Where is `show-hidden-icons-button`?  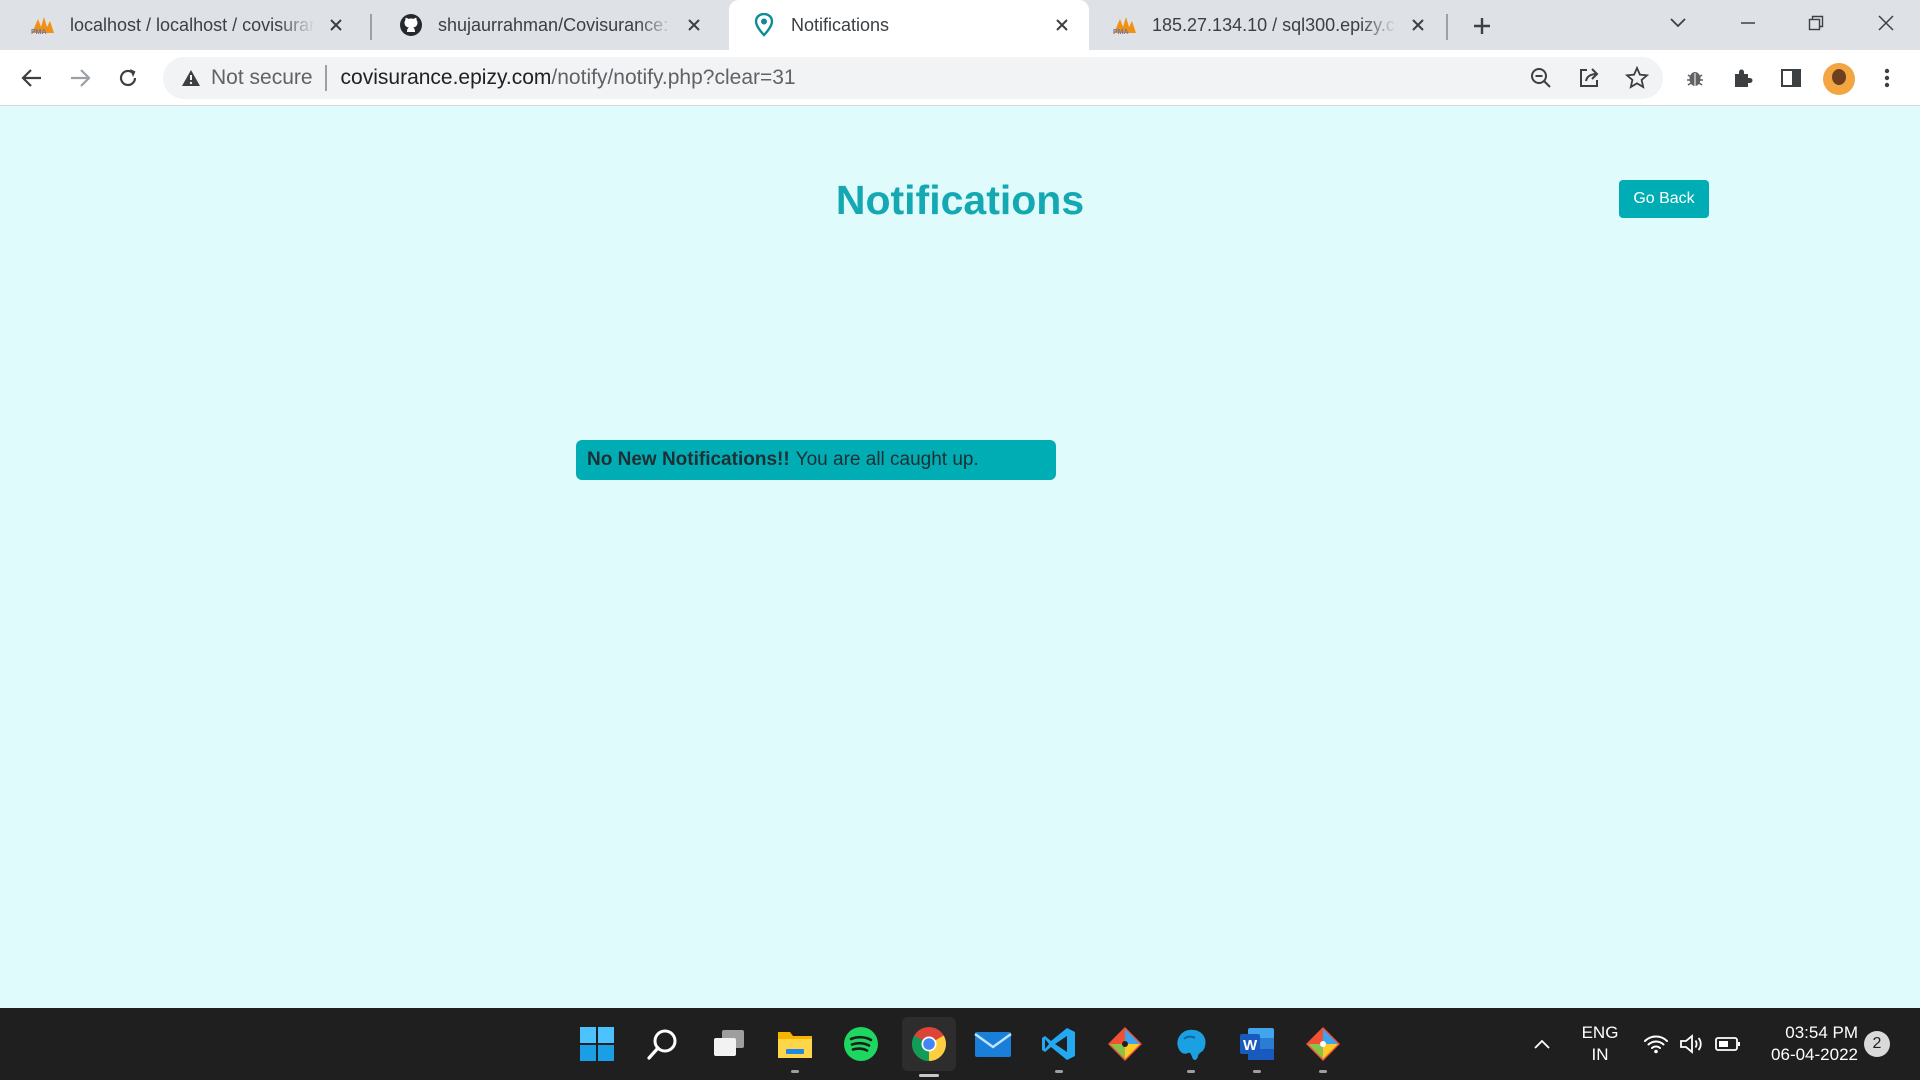 show-hidden-icons-button is located at coordinates (1542, 1044).